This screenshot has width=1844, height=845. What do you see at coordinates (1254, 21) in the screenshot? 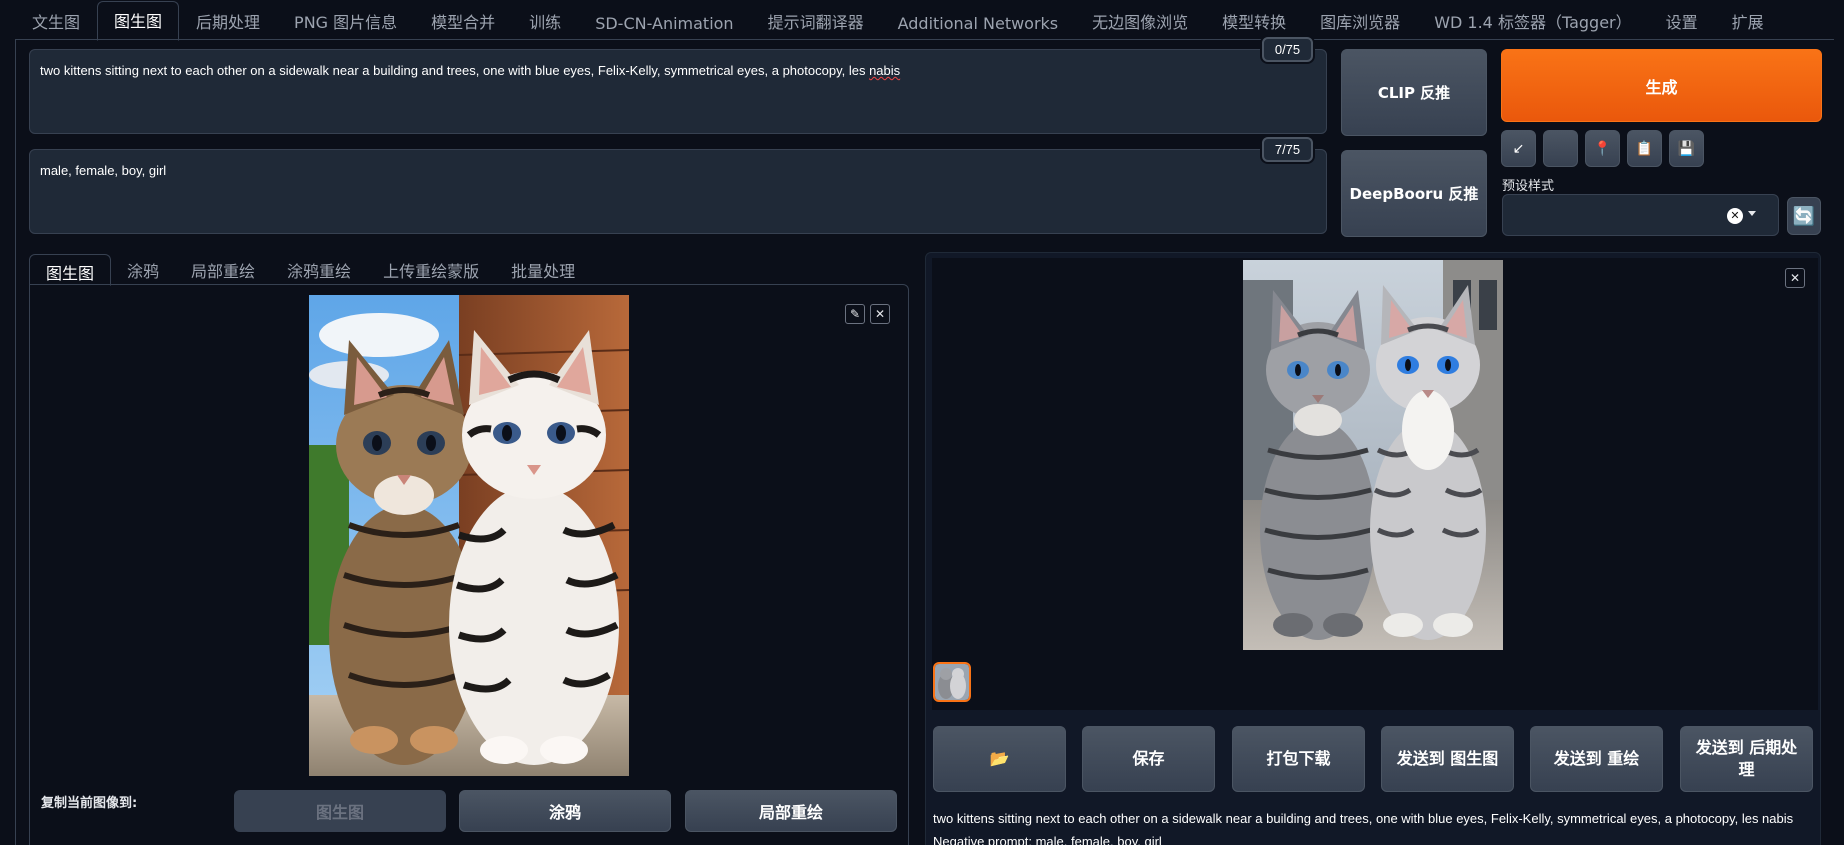
I see `tab-model-converter: 模型转换` at bounding box center [1254, 21].